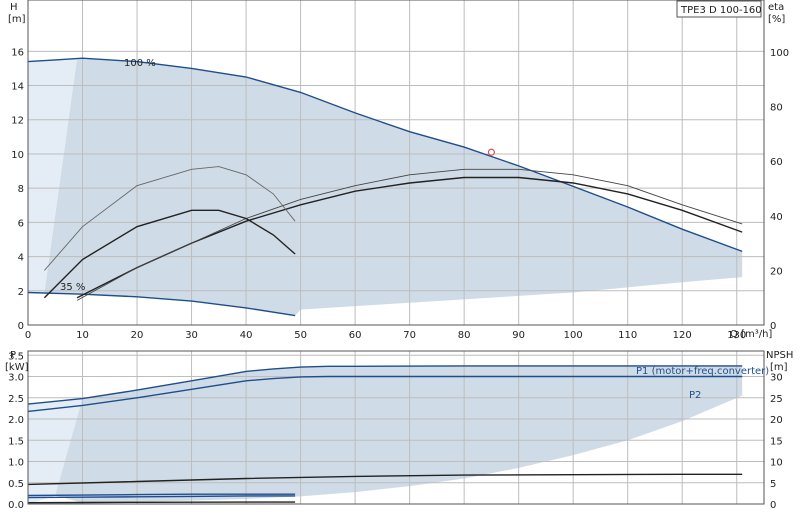 The image size is (800, 520). What do you see at coordinates (773, 505) in the screenshot?
I see `bot-right-tick-label: 0` at bounding box center [773, 505].